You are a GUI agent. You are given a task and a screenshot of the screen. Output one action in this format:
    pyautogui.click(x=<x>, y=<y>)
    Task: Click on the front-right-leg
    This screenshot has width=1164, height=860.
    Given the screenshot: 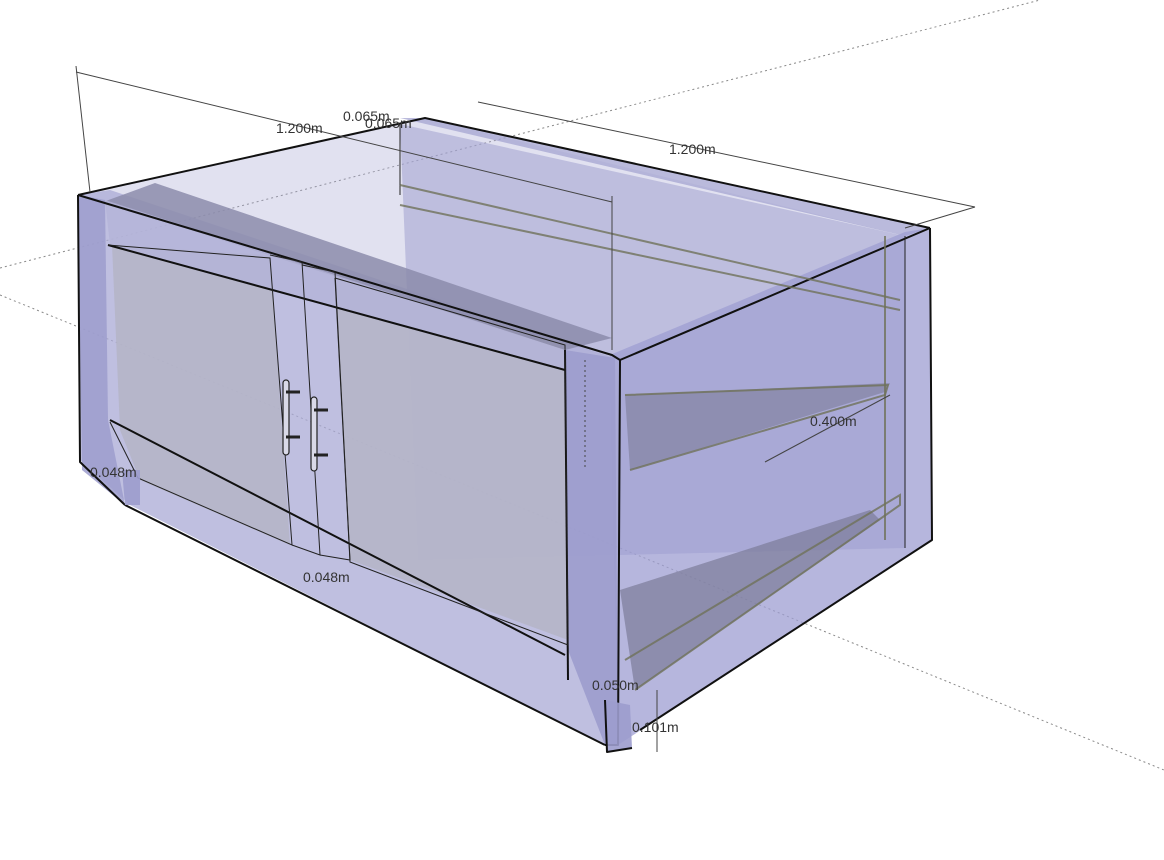 What is the action you would take?
    pyautogui.click(x=618, y=726)
    